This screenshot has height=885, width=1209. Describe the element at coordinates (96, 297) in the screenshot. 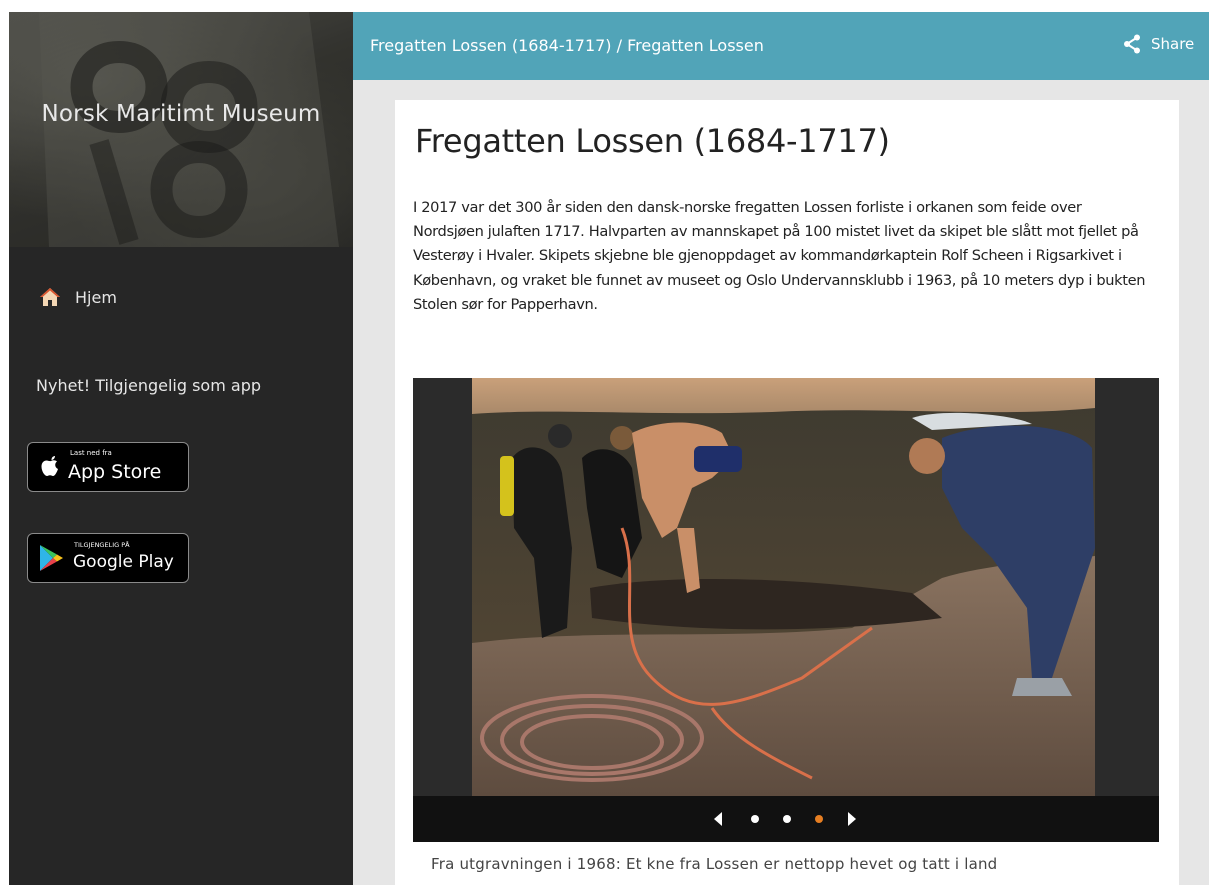

I see `sidebar-item-label: Hjem` at that location.